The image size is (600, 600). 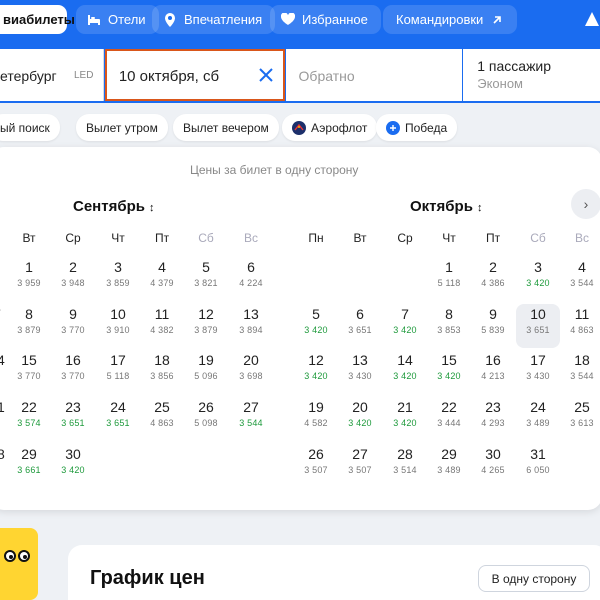 What do you see at coordinates (493, 360) in the screenshot?
I see `day-number: 16` at bounding box center [493, 360].